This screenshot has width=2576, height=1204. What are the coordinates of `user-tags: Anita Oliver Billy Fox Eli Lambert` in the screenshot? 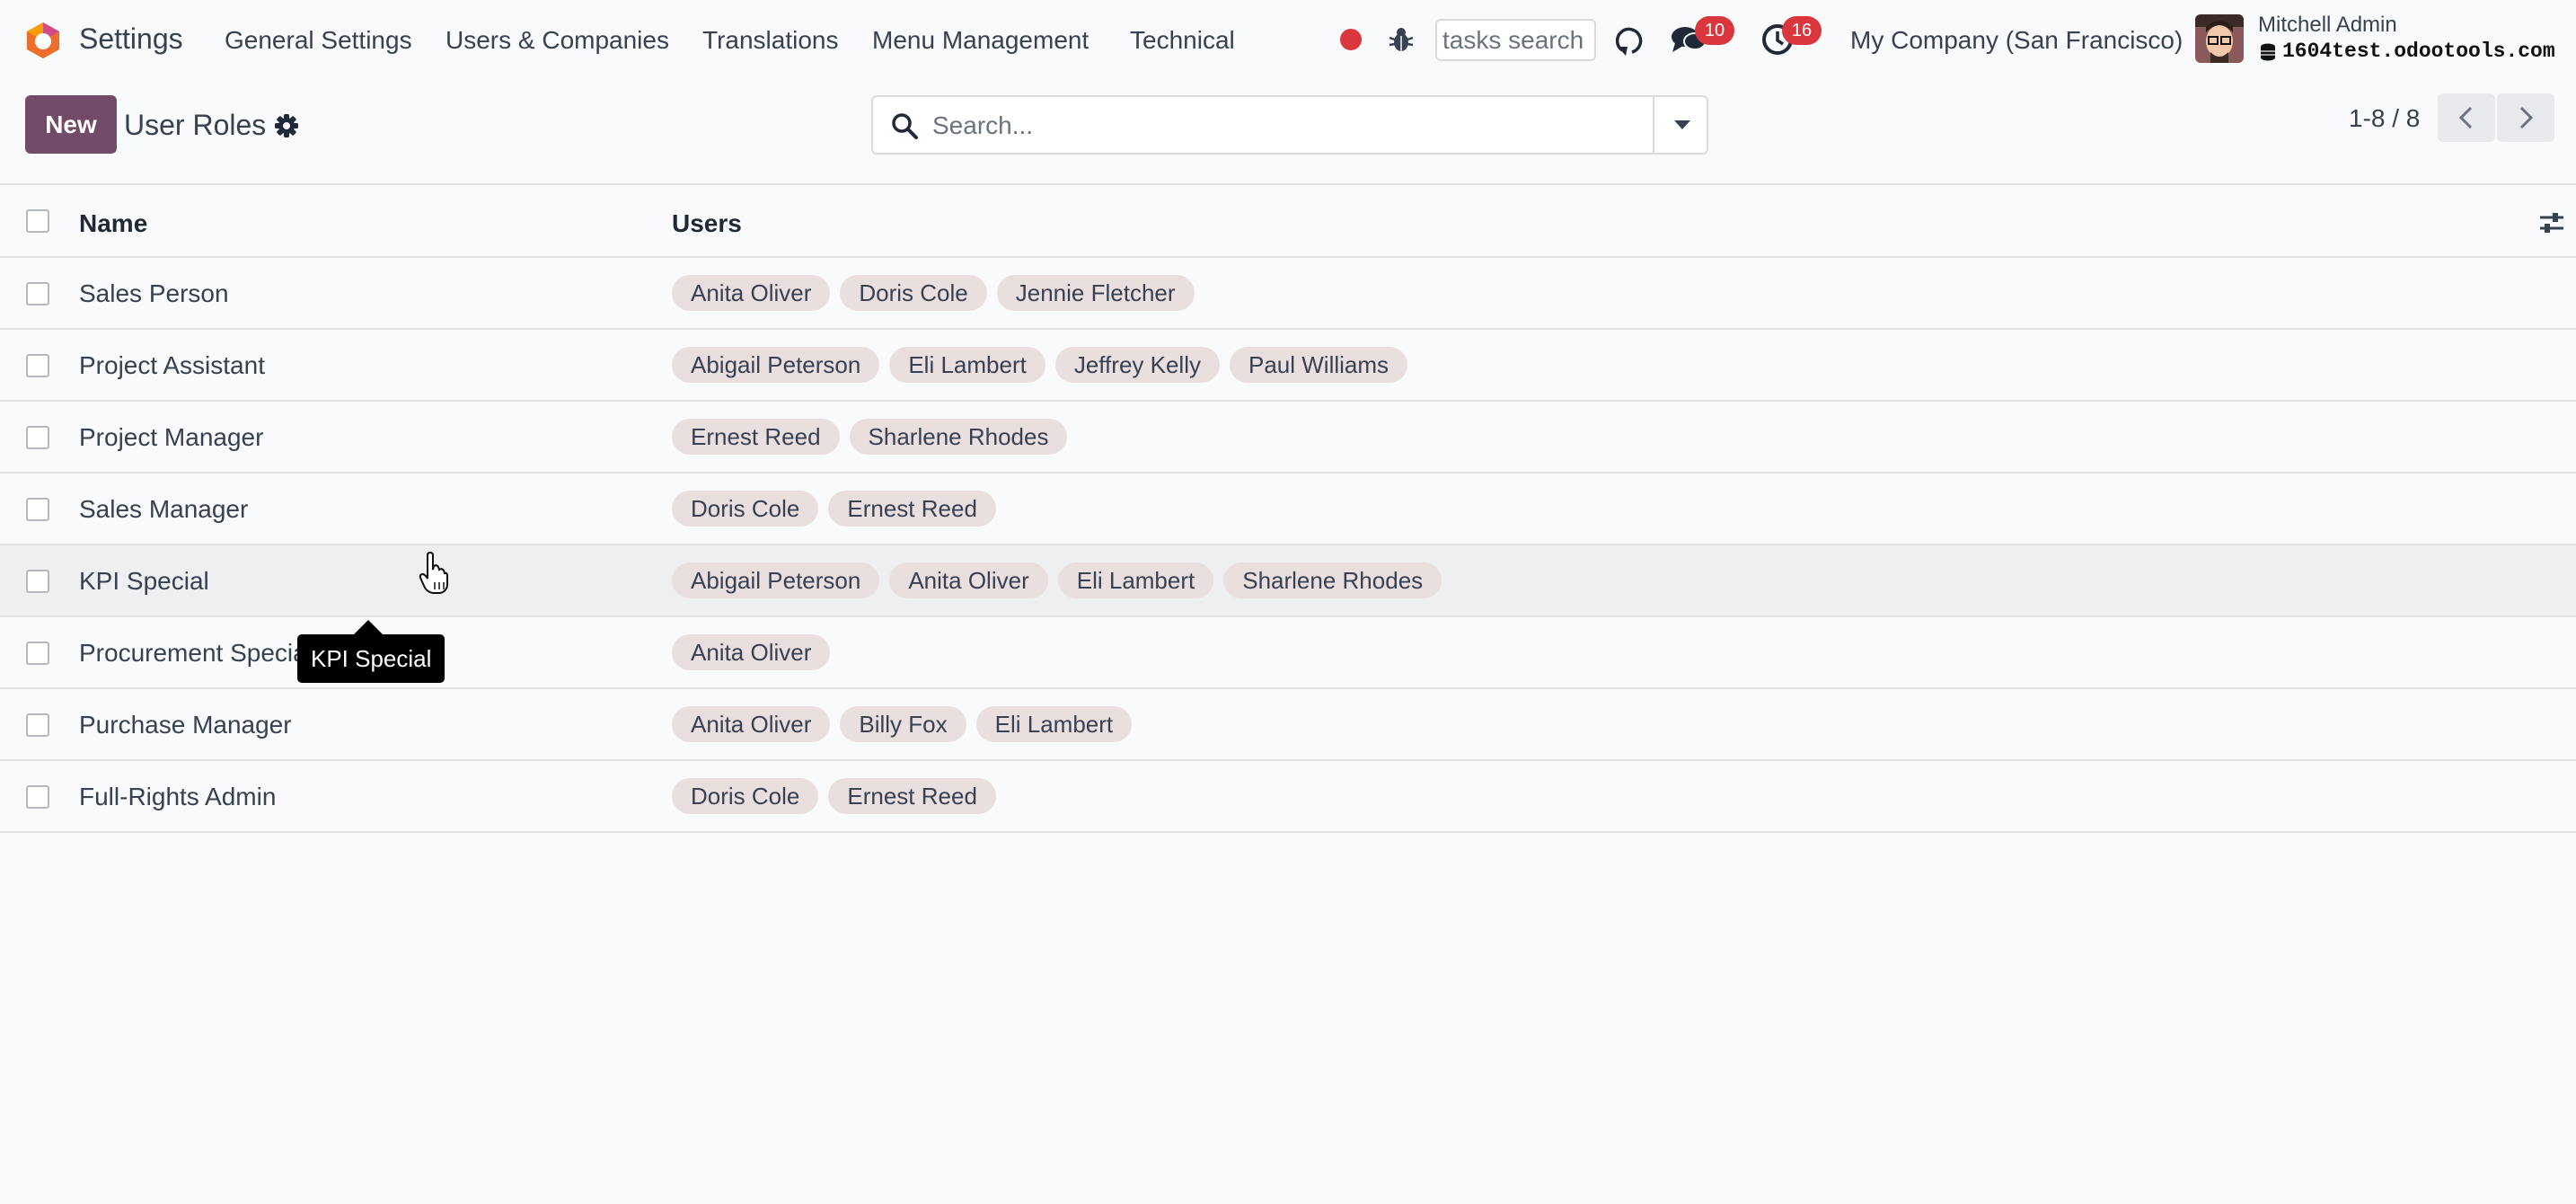 It's located at (902, 724).